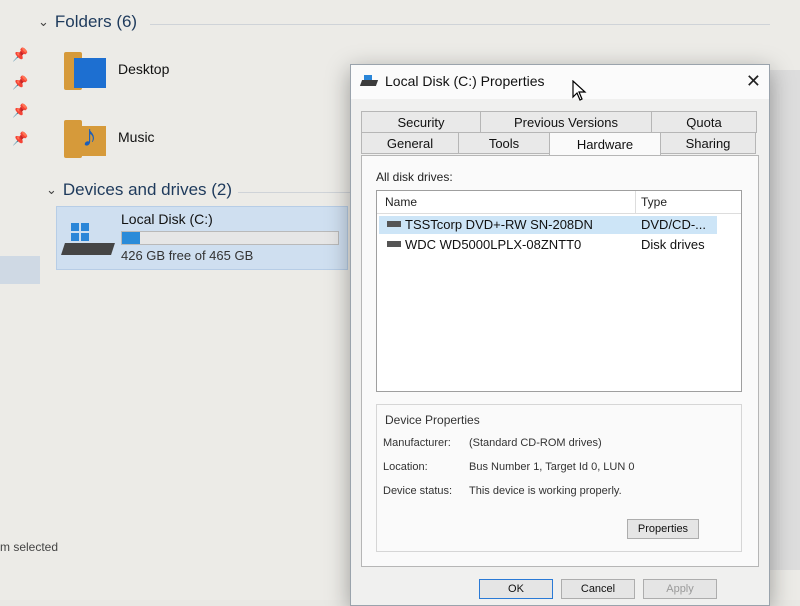  I want to click on tabs-row-top: Security Previous Versions Quota, so click(559, 122).